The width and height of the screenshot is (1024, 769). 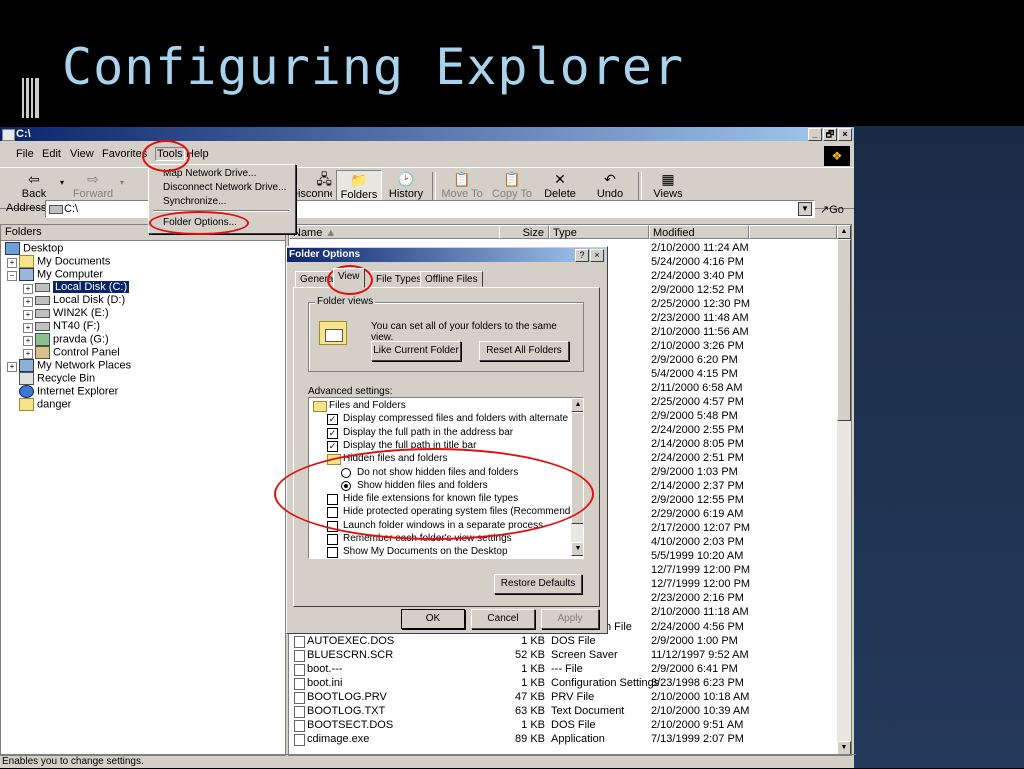 What do you see at coordinates (68, 391) in the screenshot?
I see `tree-item-internet-explorer: Internet Explorer` at bounding box center [68, 391].